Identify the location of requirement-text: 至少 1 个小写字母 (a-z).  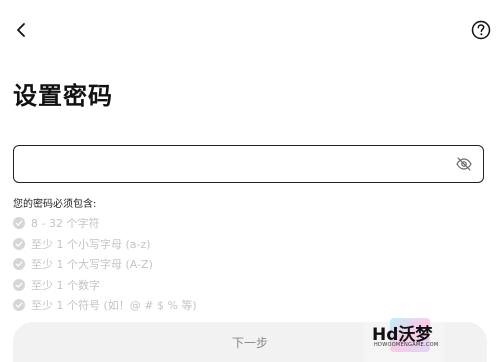
(91, 244).